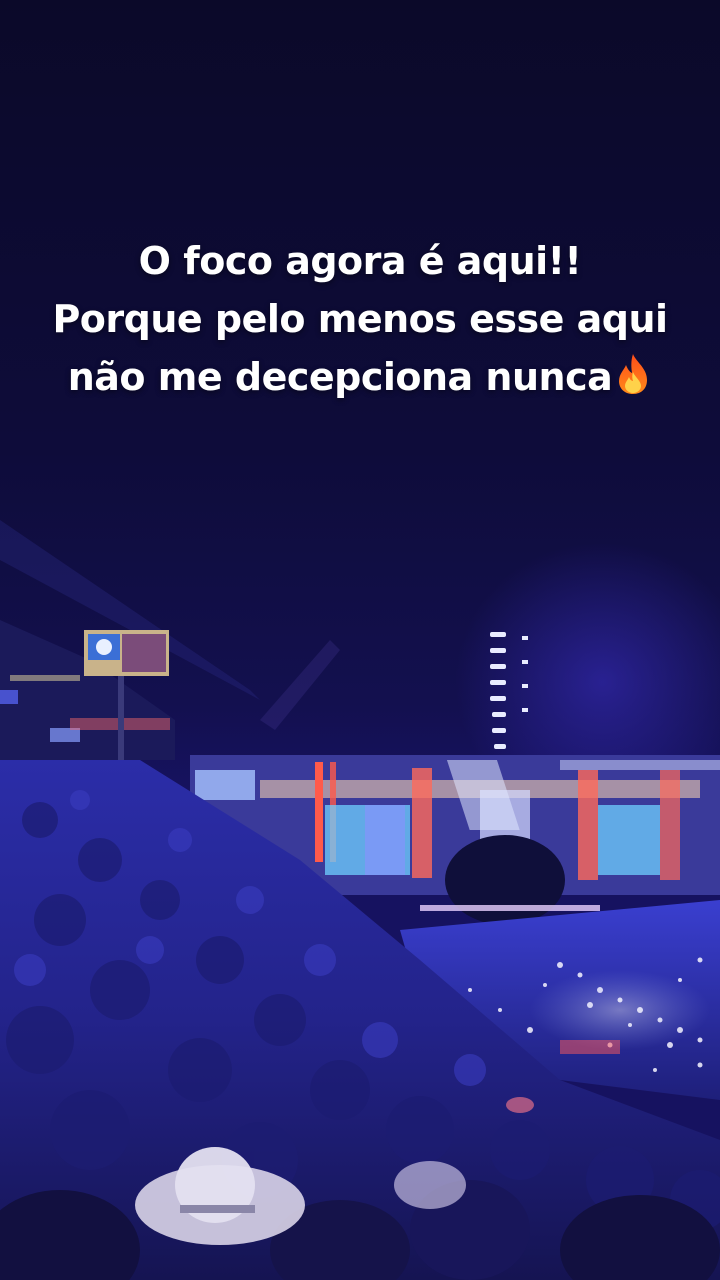  What do you see at coordinates (360, 377) in the screenshot?
I see `caption-line-3: não me decepciona nunca` at bounding box center [360, 377].